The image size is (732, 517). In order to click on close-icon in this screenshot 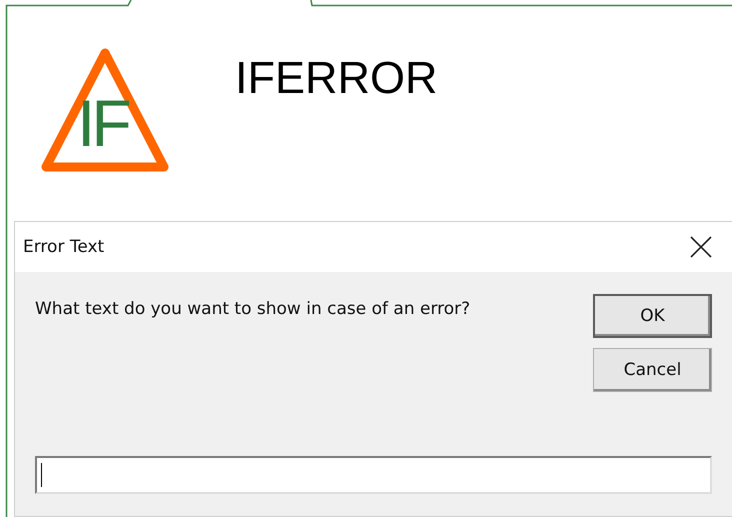, I will do `click(701, 247)`.